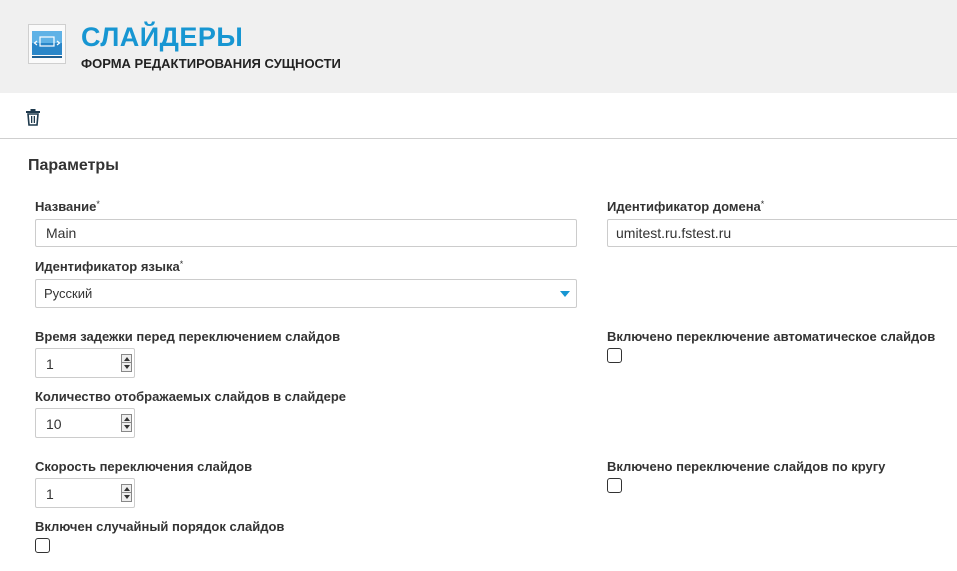 The height and width of the screenshot is (571, 957). I want to click on domain-id-label-text: Идентификатор домена, so click(684, 206).